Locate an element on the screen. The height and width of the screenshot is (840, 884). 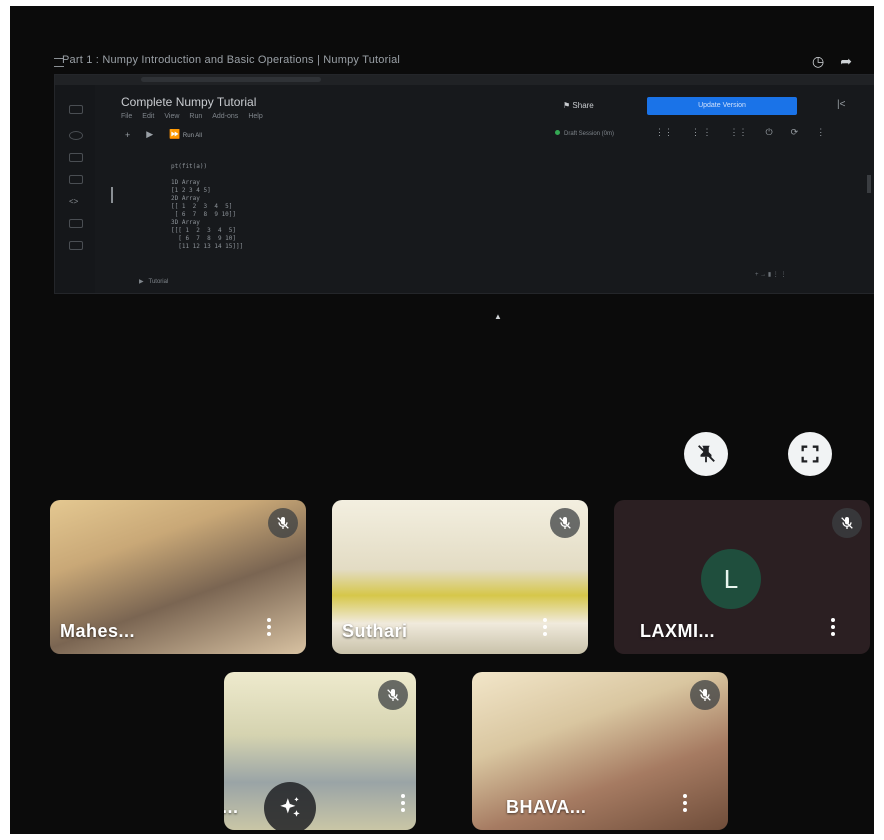
files-icon is located at coordinates (76, 179).